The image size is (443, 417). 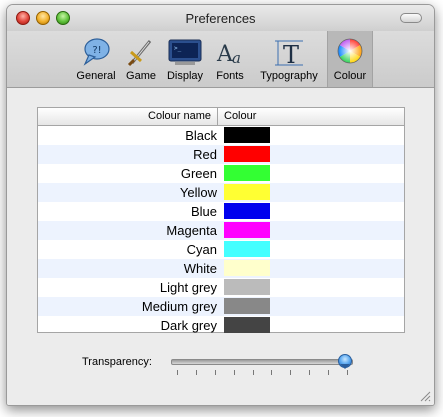 I want to click on speech-bubble-icon: ?!, so click(x=96, y=52).